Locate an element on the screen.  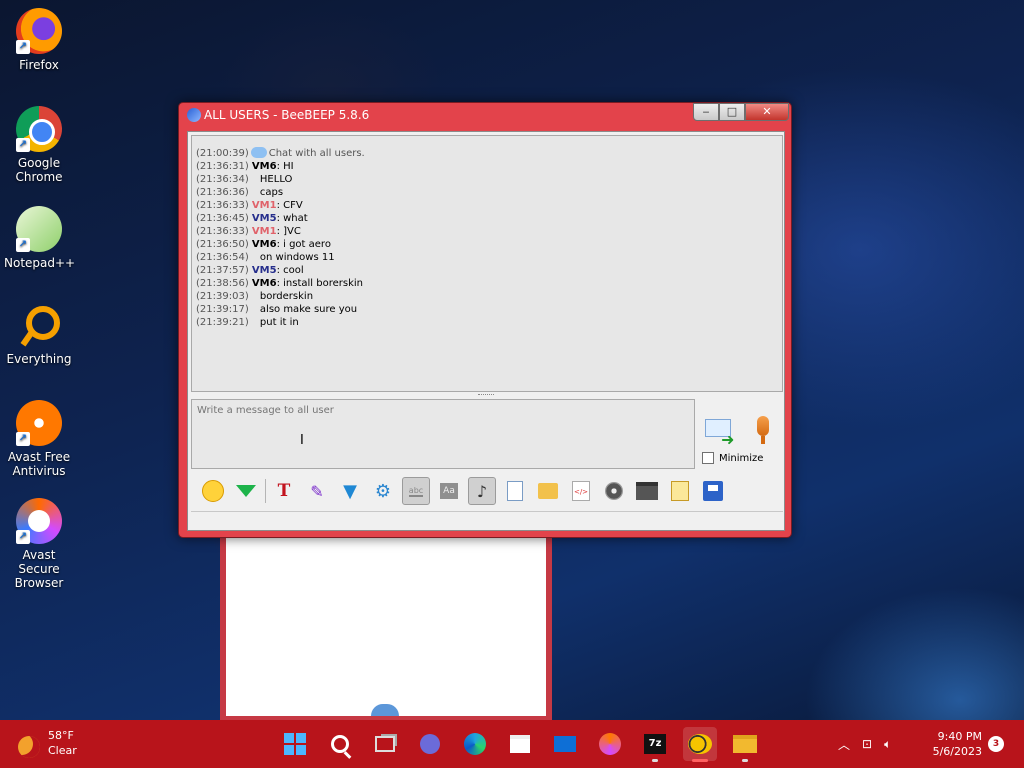
message-text: ]VC is located at coordinates (292, 231).